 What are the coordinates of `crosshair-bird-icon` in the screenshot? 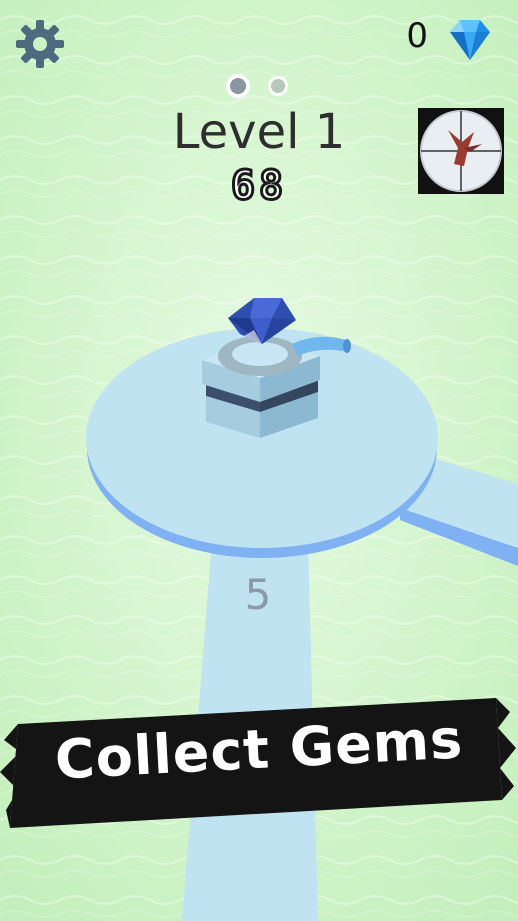 It's located at (461, 151).